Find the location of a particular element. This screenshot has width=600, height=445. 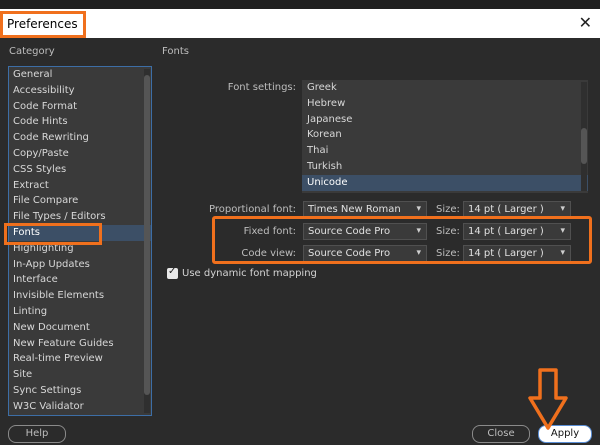

category-item-accessibility: Accessibility is located at coordinates (80, 91).